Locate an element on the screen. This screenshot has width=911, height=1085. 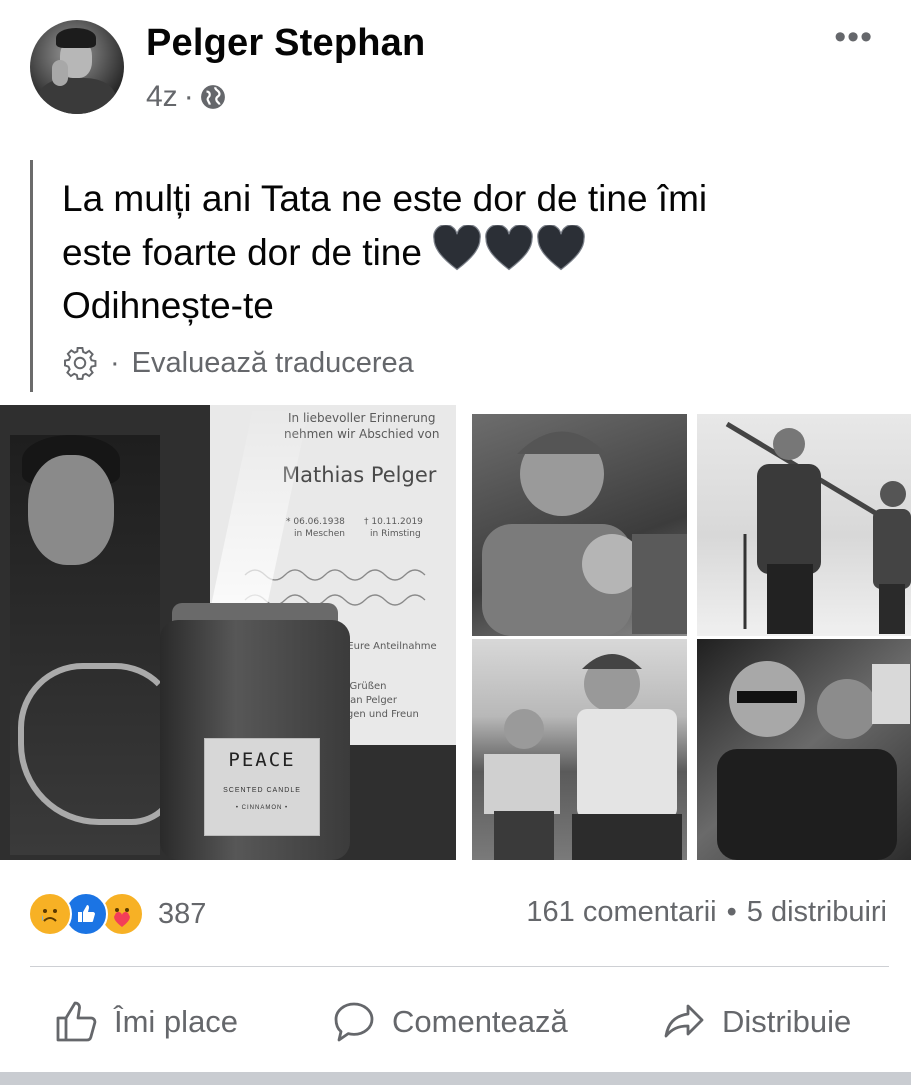
photo-skiing is located at coordinates (804, 525).